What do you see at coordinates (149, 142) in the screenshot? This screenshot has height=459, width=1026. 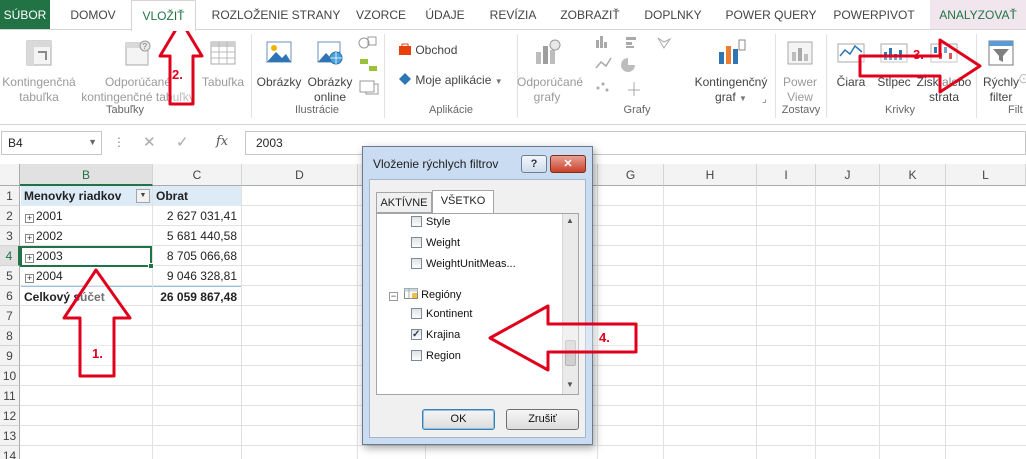 I see `cancel-icon: ✕` at bounding box center [149, 142].